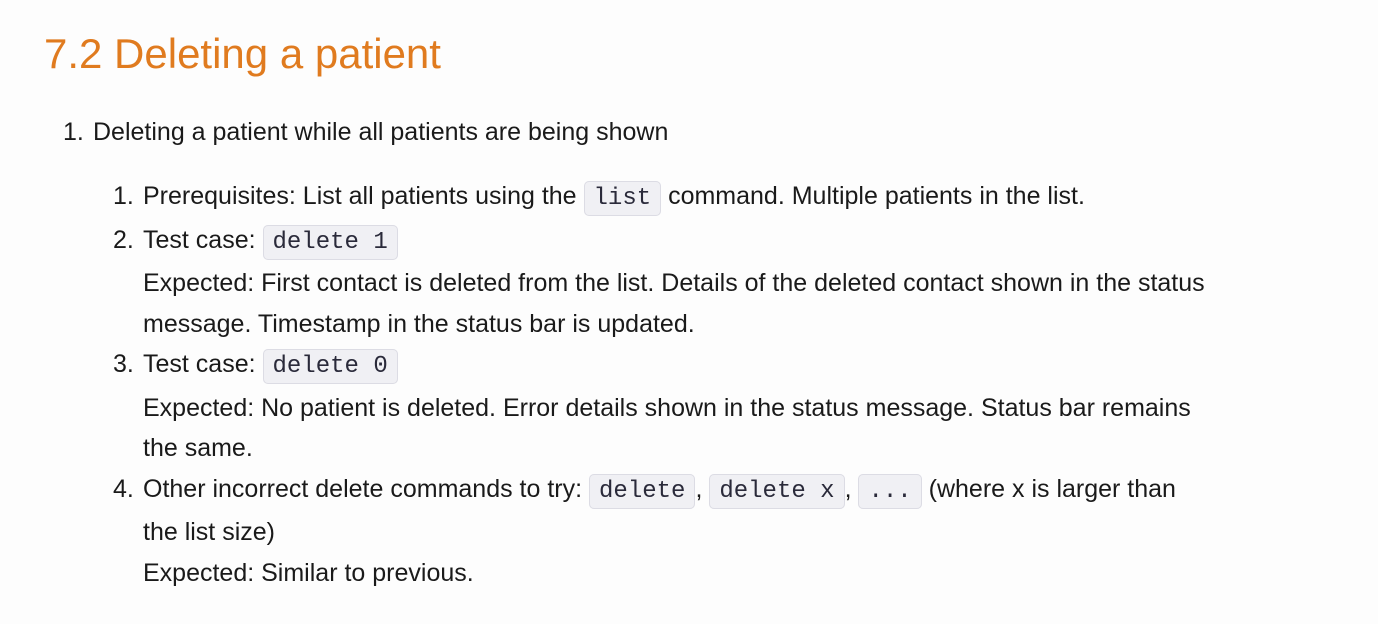 Image resolution: width=1378 pixels, height=624 pixels. Describe the element at coordinates (713, 366) in the screenshot. I see `step-line: Test case: delete 0` at that location.